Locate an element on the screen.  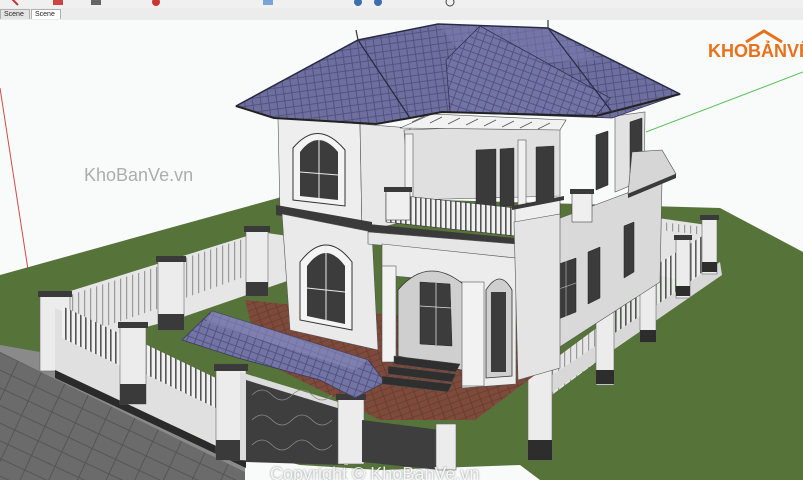
section-icon is located at coordinates (450, 3).